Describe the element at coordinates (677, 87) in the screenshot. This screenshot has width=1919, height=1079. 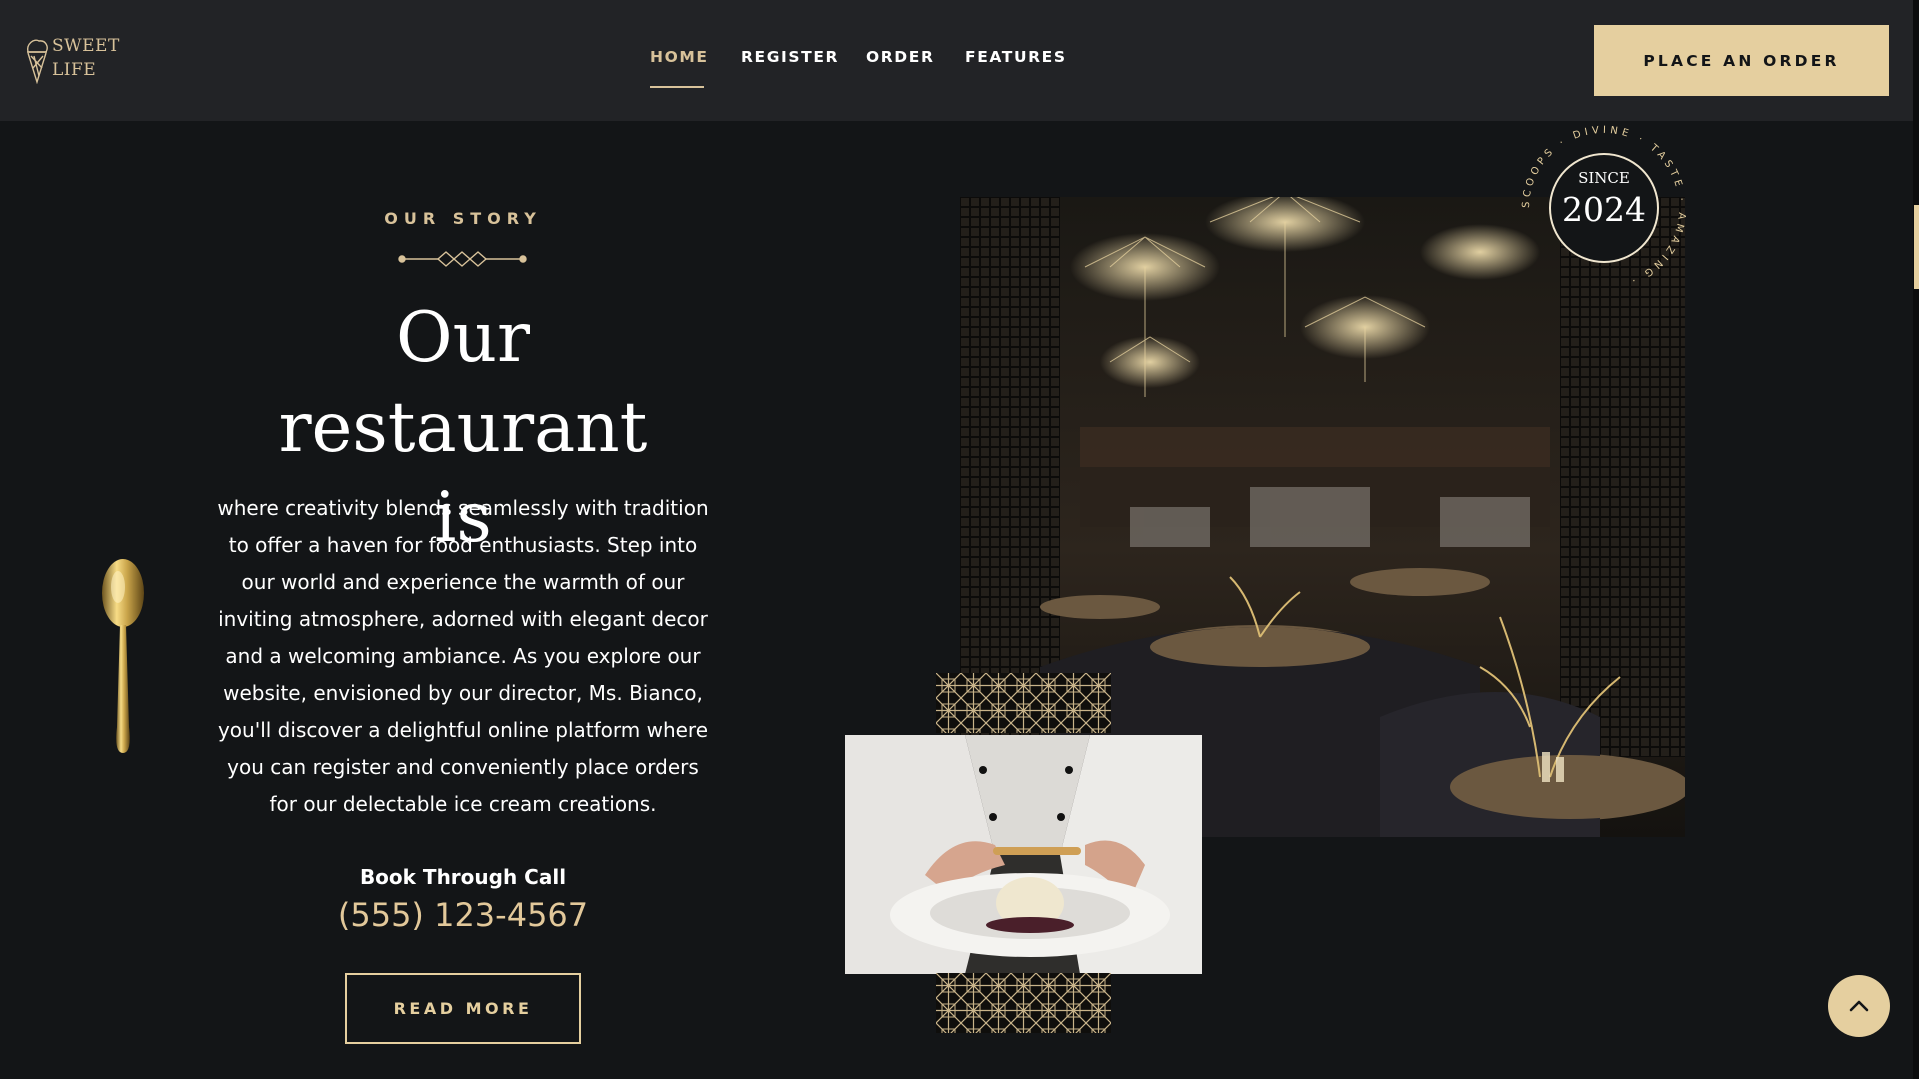
I see `nav-active-underline` at that location.